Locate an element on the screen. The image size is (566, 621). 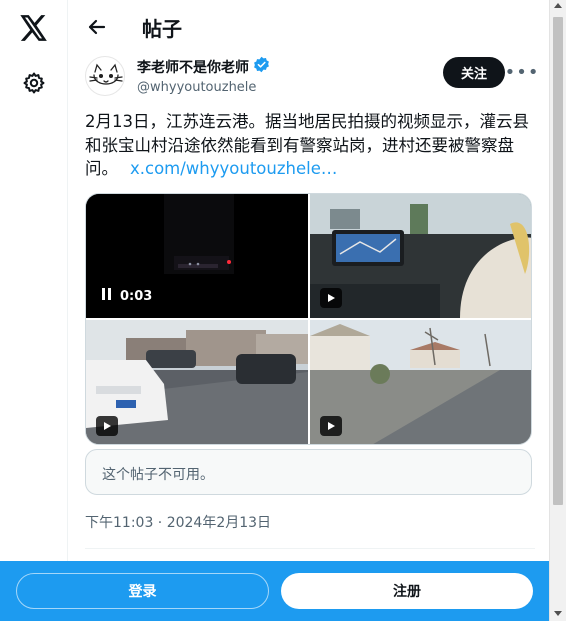
author-names: 李老师不是你老师 @whyyoutouzhele is located at coordinates (203, 75).